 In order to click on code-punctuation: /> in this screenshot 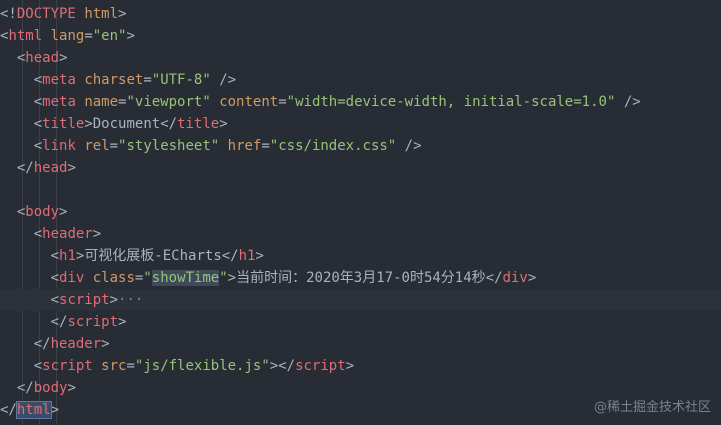, I will do `click(628, 102)`.